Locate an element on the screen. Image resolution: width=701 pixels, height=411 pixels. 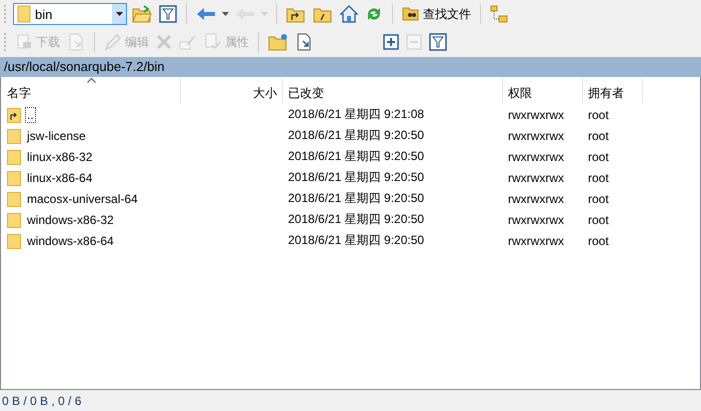
file-name: windows-x86-32 is located at coordinates (70, 220).